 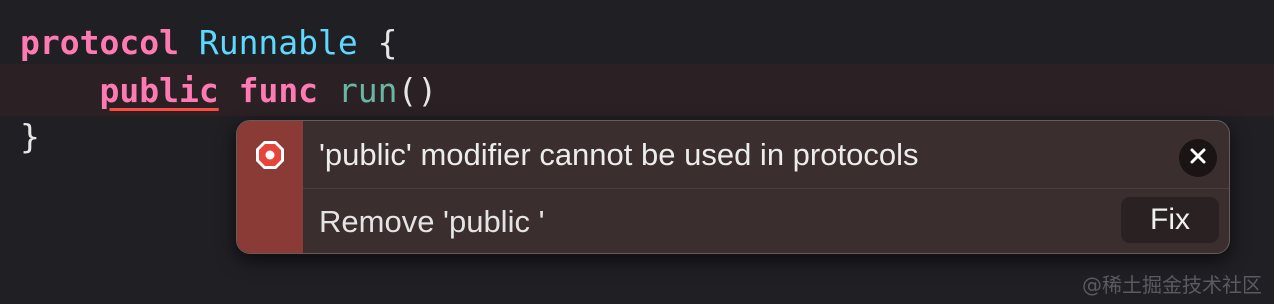 I want to click on code-token: protocol, so click(x=99, y=42).